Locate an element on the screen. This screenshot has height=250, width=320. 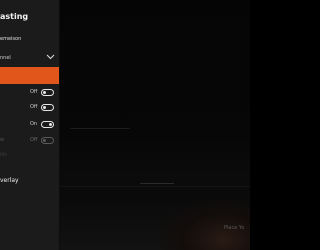
setting-label-fragment: w is located at coordinates (2, 140).